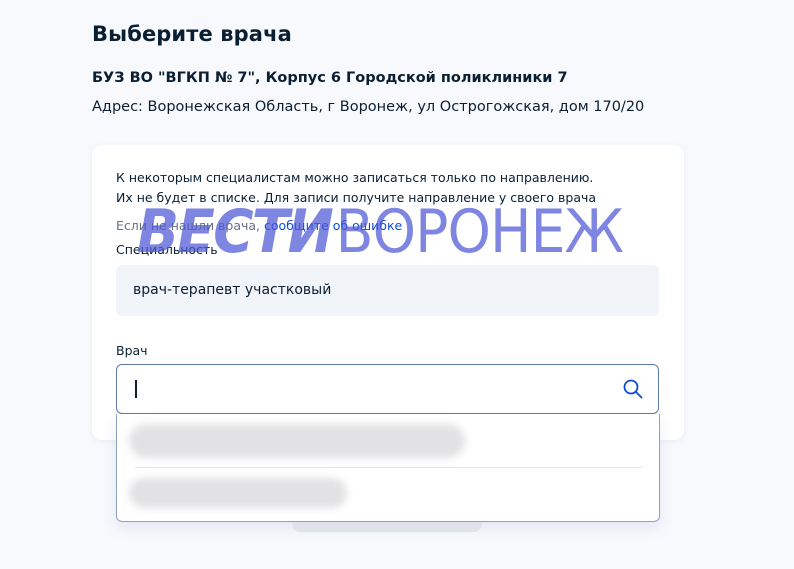 The height and width of the screenshot is (569, 794). Describe the element at coordinates (190, 225) in the screenshot. I see `report-error-prefix: Если не нашли врача,` at that location.